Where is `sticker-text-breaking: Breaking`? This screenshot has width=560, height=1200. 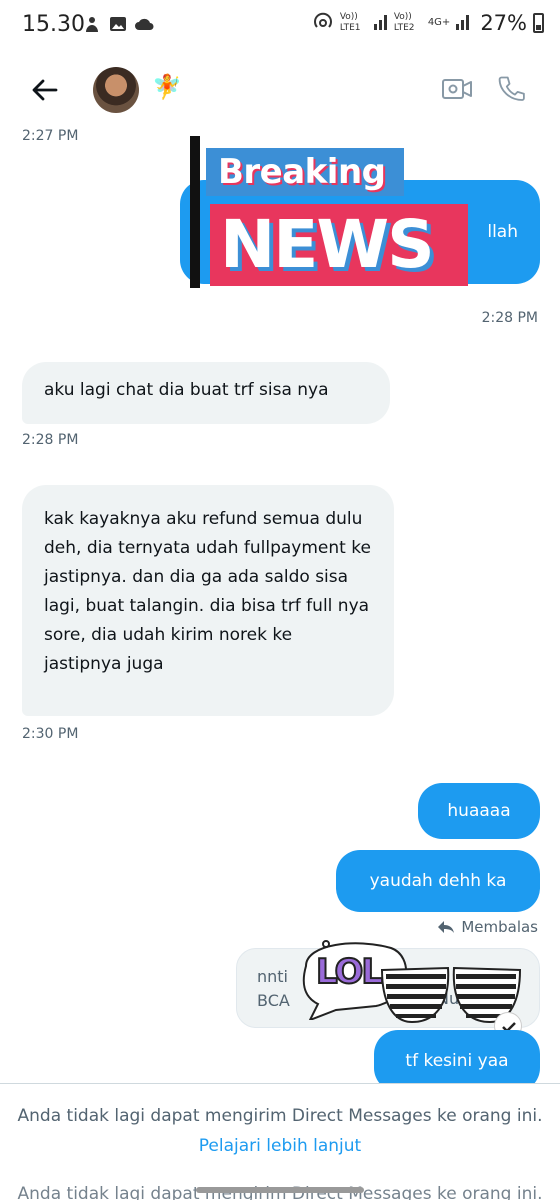
sticker-text-breaking: Breaking is located at coordinates (302, 172).